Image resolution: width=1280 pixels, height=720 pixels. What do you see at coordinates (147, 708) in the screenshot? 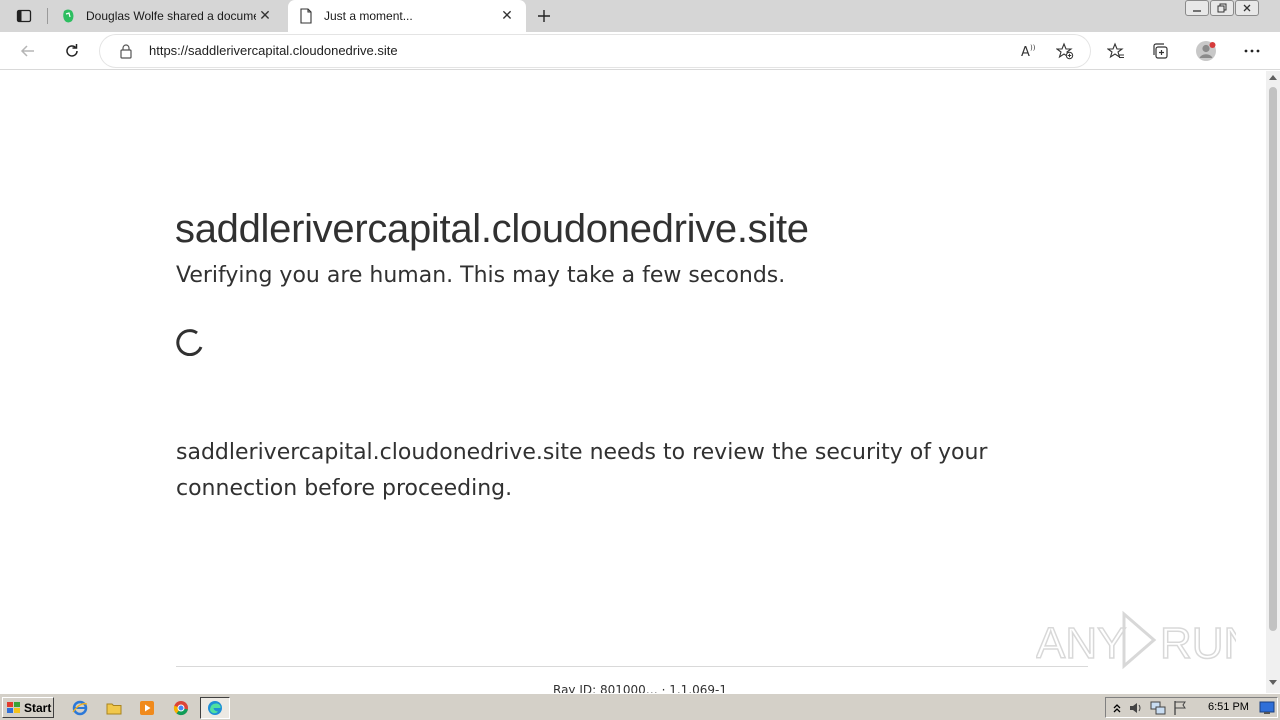
I see `media-player-icon` at bounding box center [147, 708].